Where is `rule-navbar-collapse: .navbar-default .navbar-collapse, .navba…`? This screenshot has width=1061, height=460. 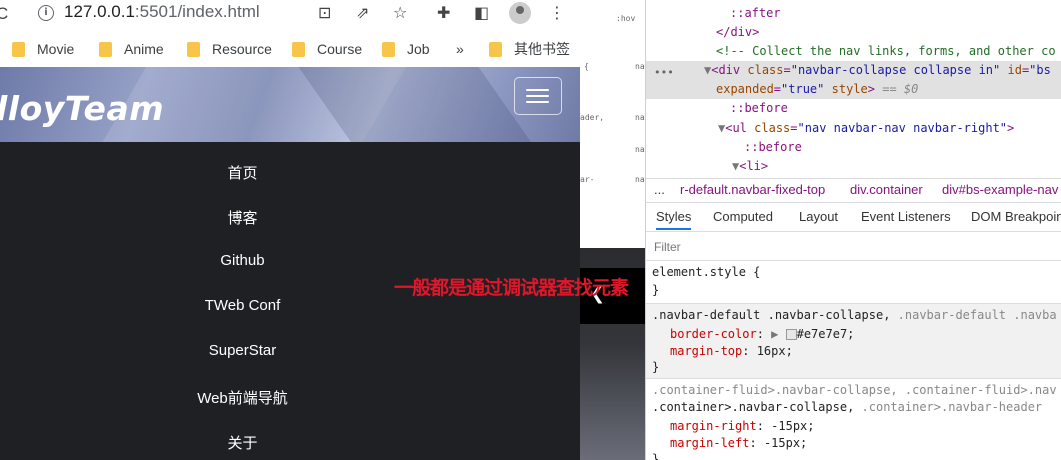 rule-navbar-collapse: .navbar-default .navbar-collapse, .navba… is located at coordinates (853, 341).